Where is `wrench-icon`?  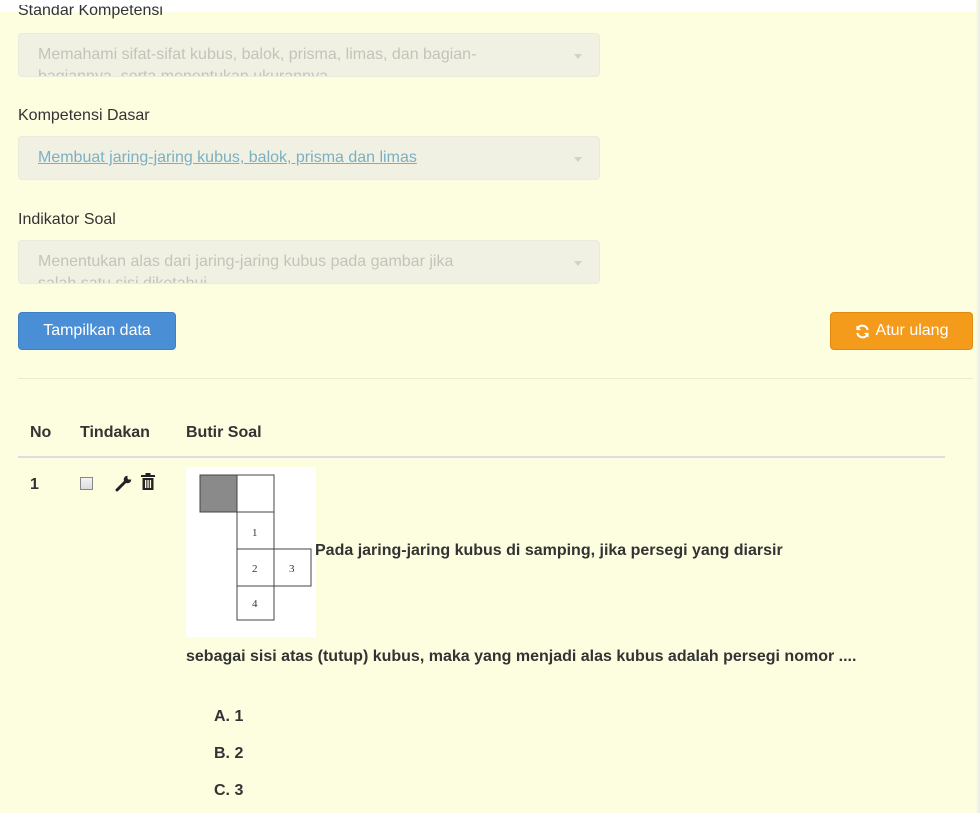 wrench-icon is located at coordinates (124, 483).